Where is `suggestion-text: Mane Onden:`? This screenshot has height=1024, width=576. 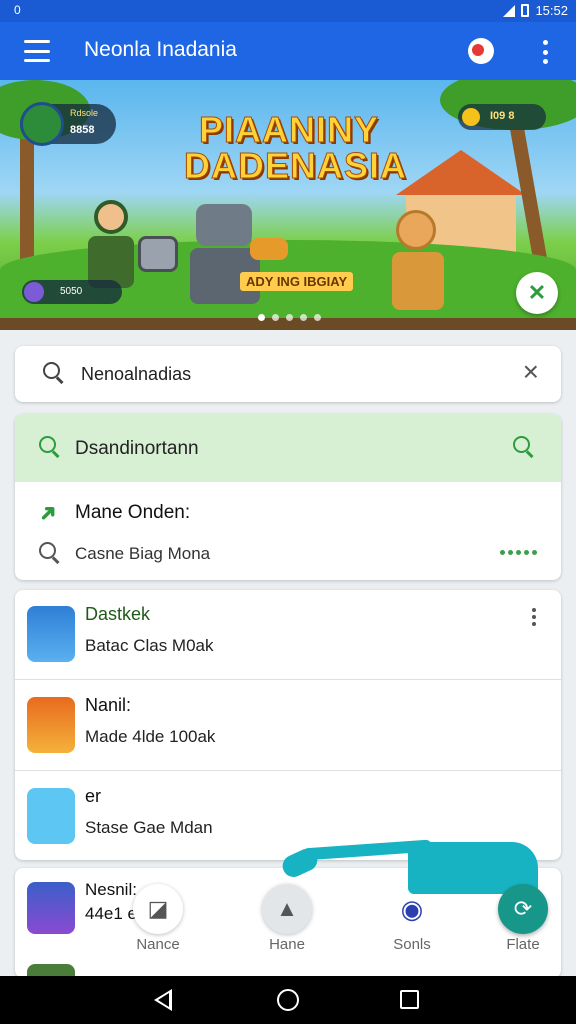 suggestion-text: Mane Onden: is located at coordinates (133, 512).